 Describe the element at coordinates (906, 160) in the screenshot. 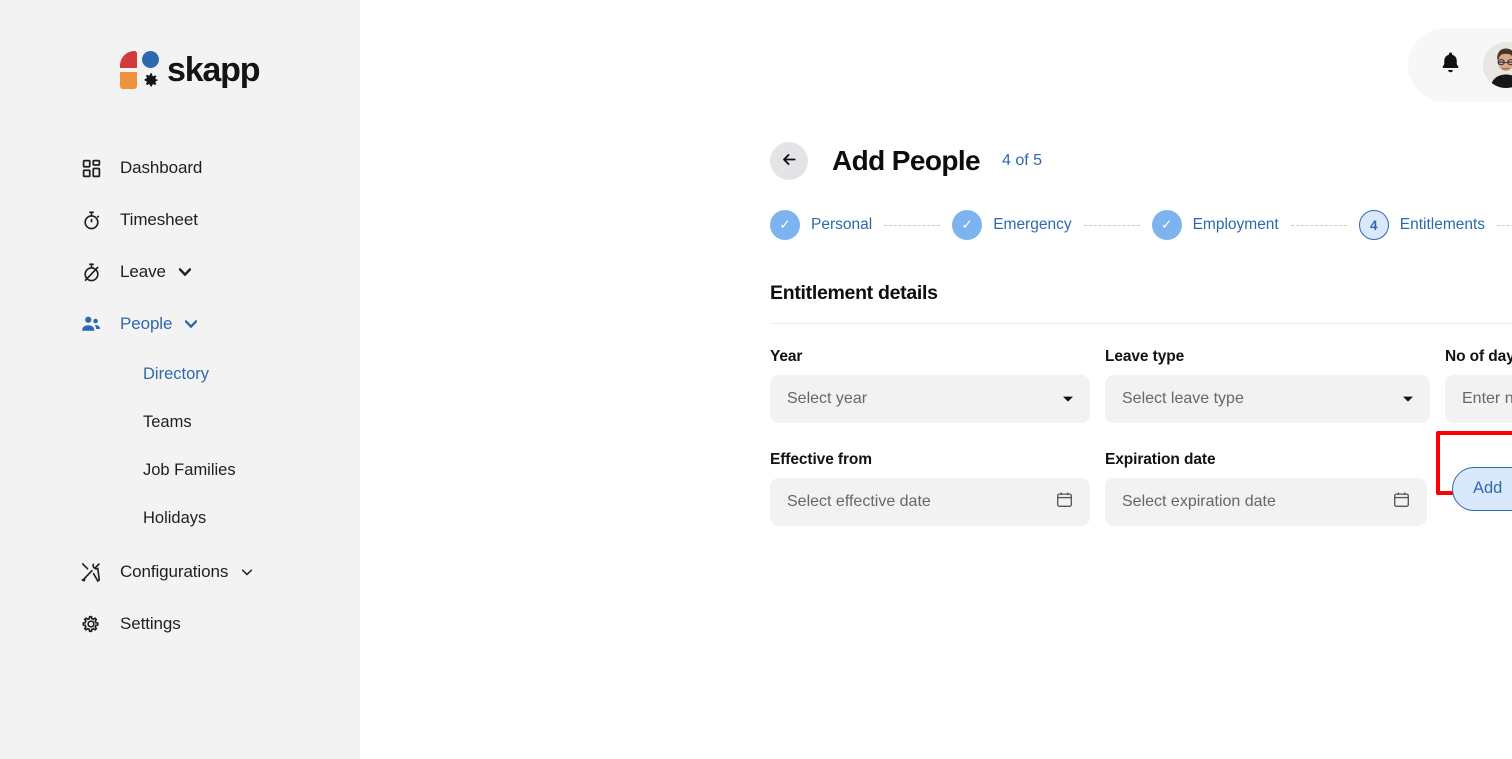

I see `page-title: Add People` at that location.